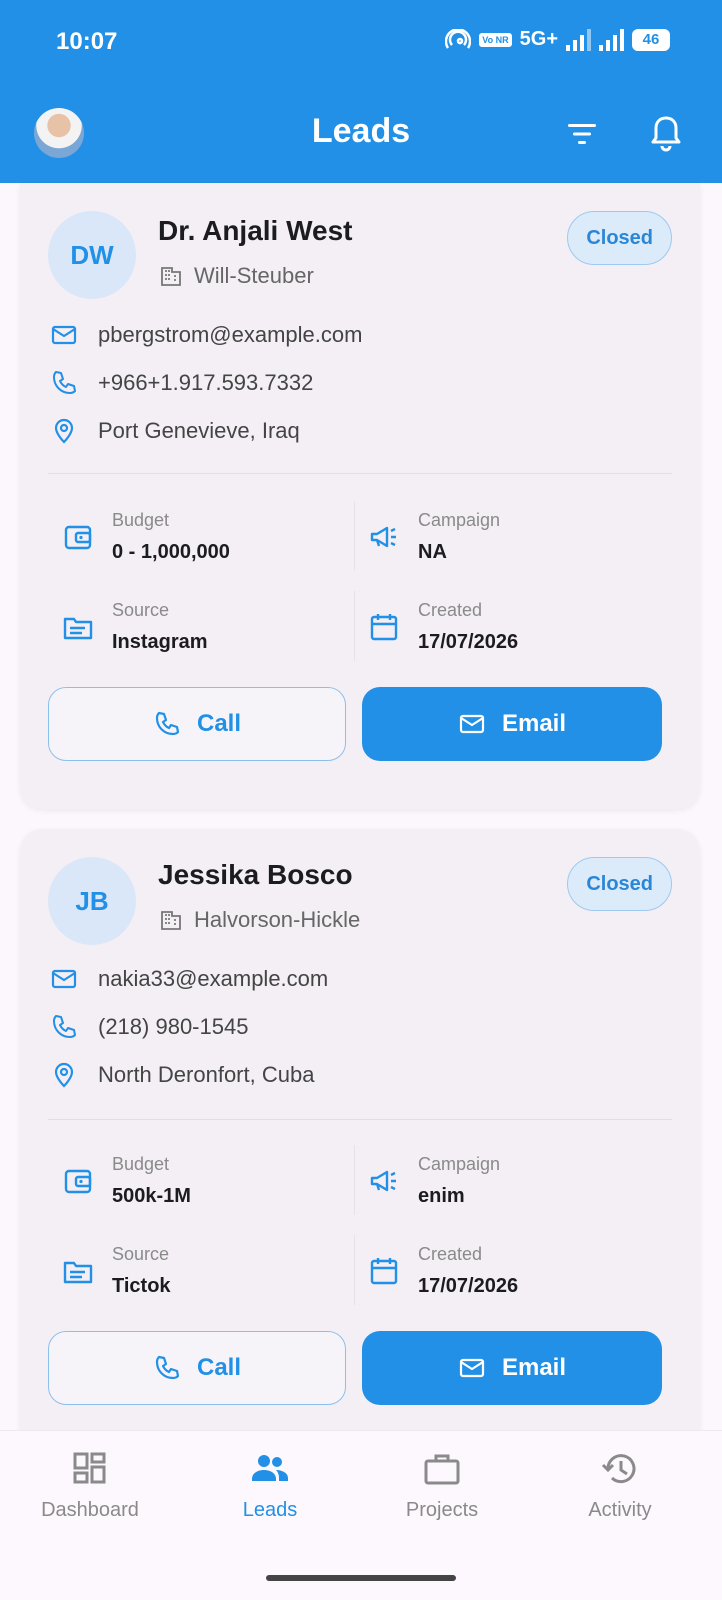  I want to click on email-row: nakia33@example.com, so click(189, 979).